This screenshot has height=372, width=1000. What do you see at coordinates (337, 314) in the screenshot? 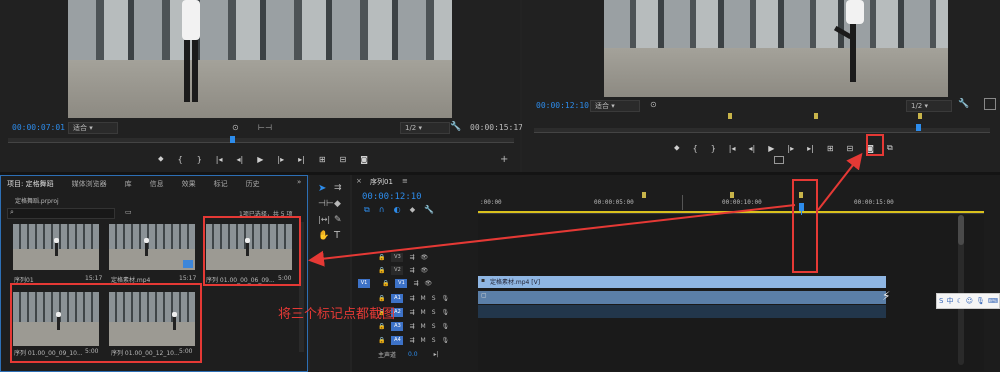
I see `annotation-text: 将三个标记点都截图` at bounding box center [337, 314].